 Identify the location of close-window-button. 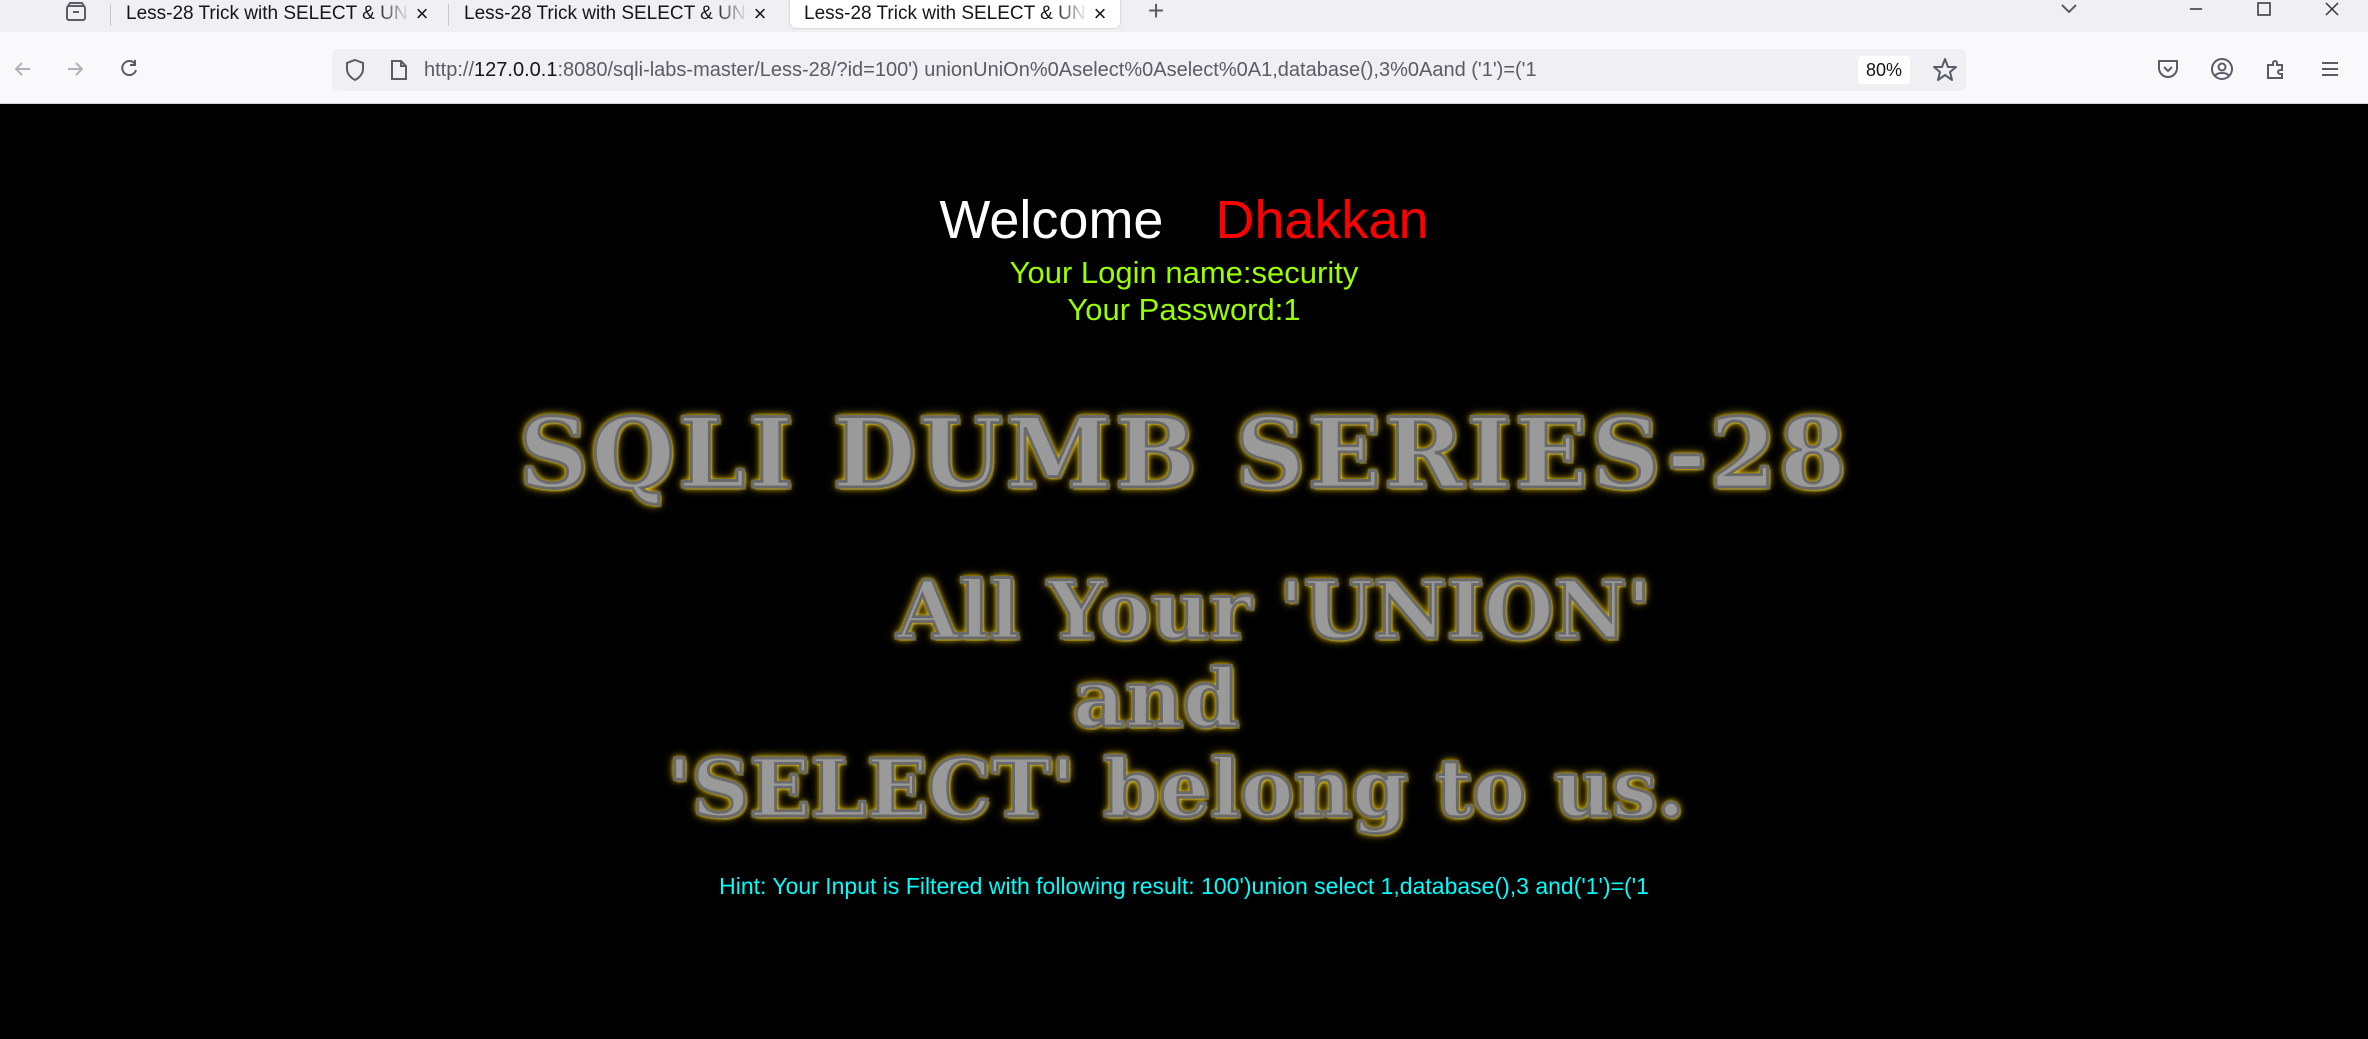
(2332, 11).